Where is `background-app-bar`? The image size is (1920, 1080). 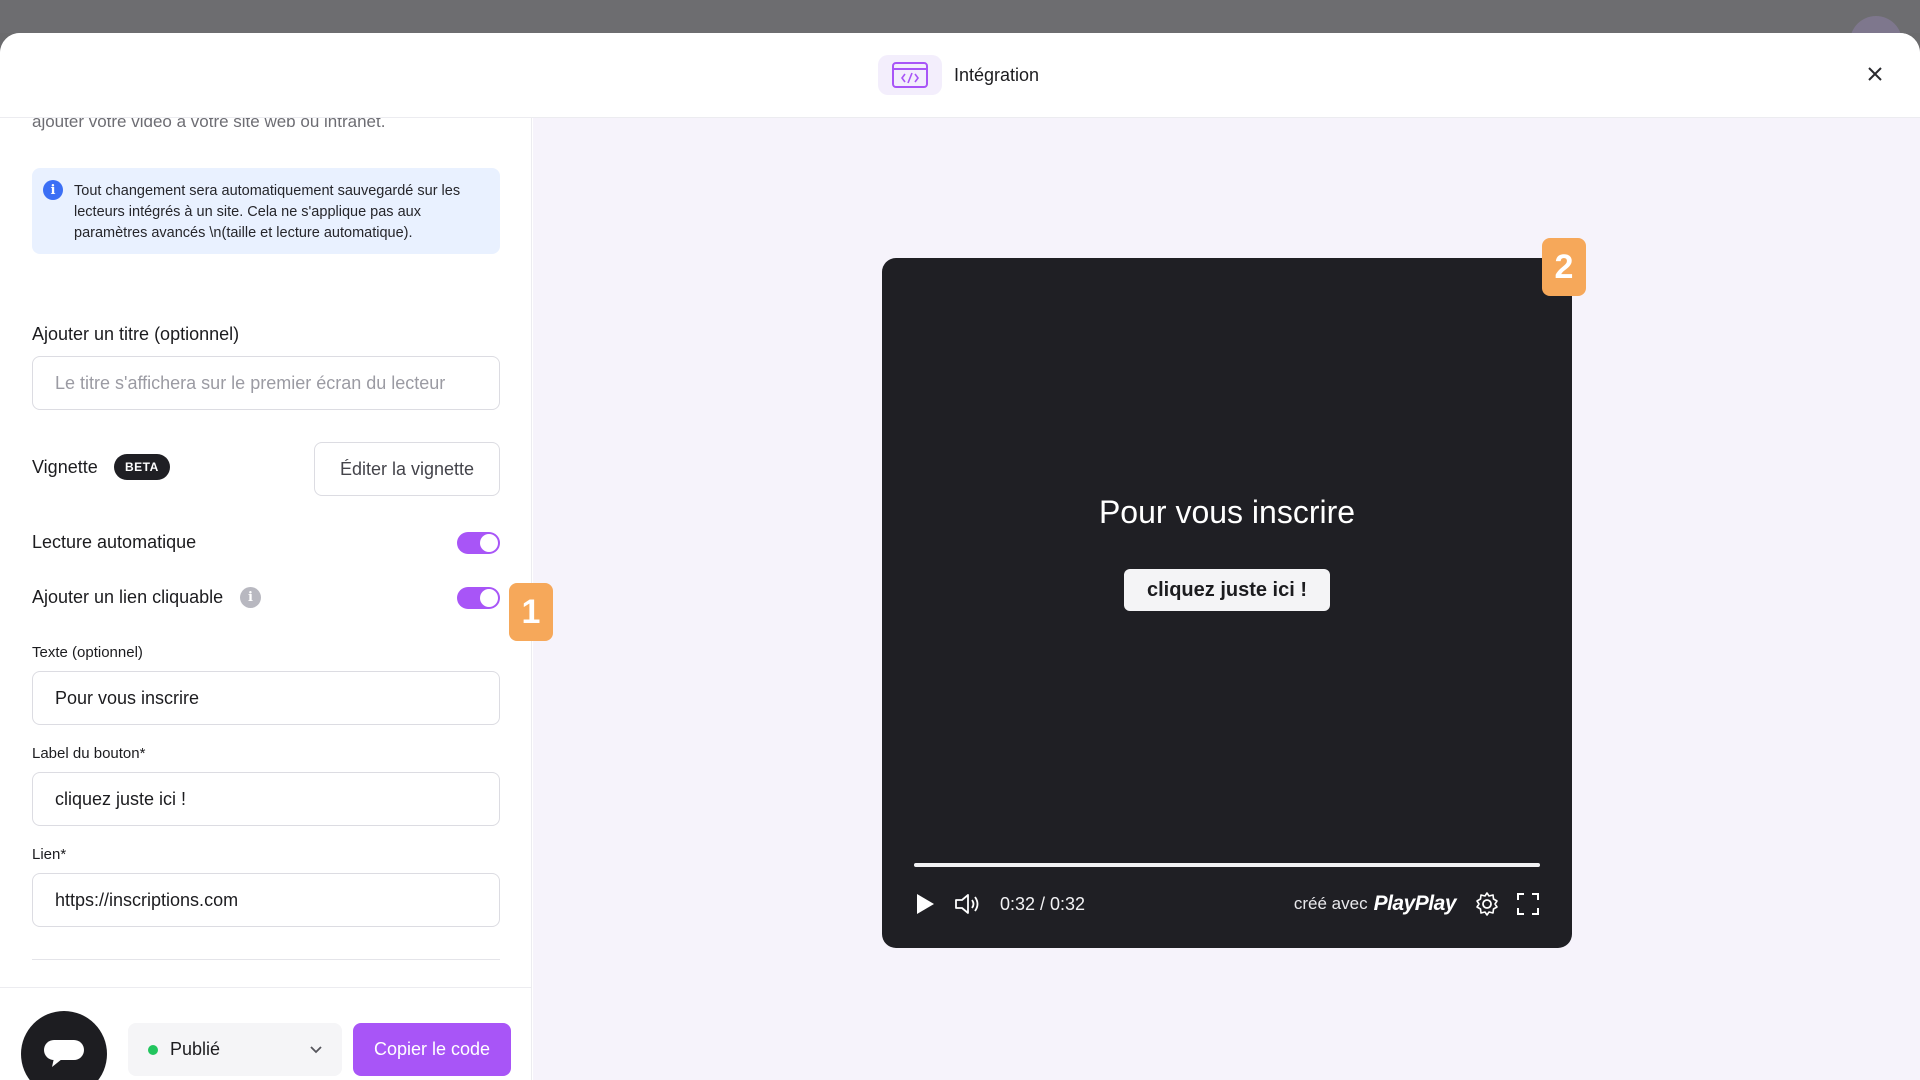 background-app-bar is located at coordinates (960, 16).